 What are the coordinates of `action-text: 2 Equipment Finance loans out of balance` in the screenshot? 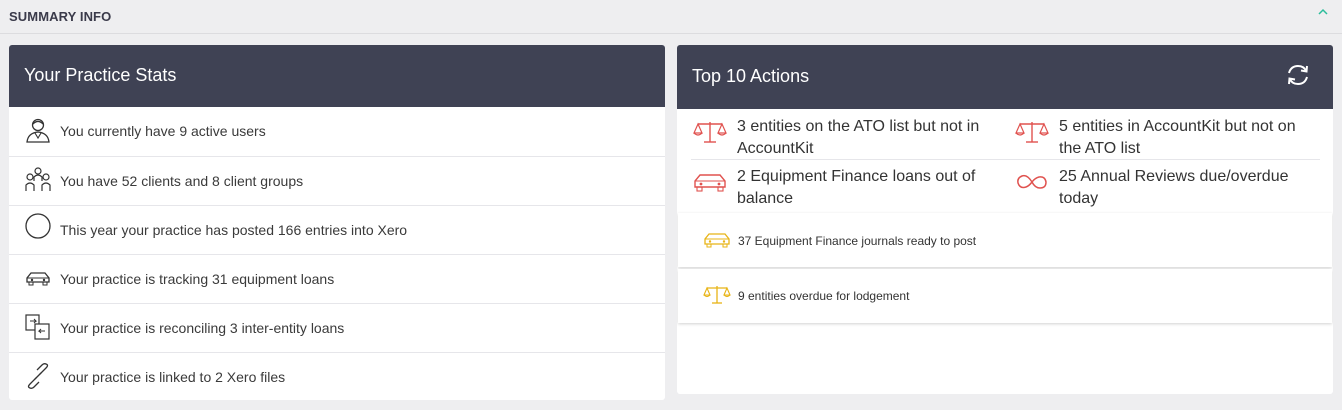 It's located at (856, 187).